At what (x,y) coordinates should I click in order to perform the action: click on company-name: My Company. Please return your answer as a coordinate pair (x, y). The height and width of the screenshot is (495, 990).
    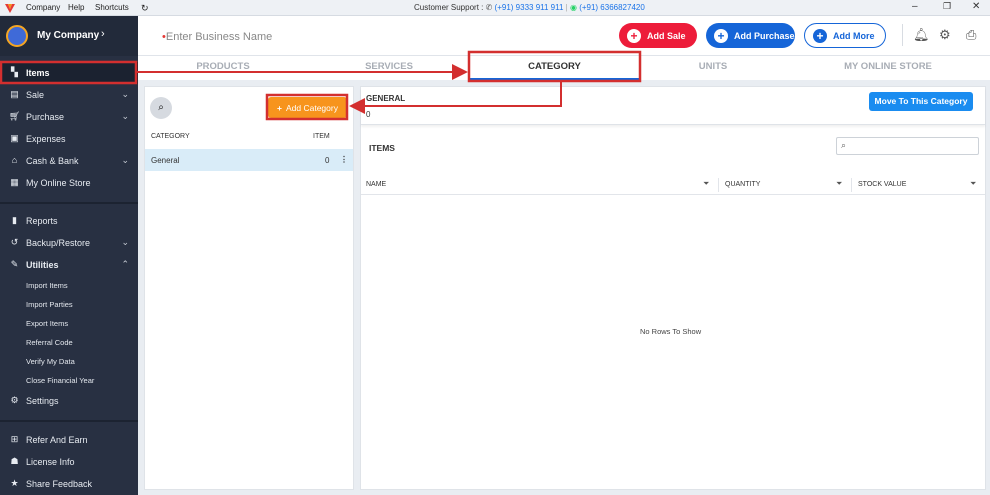
    Looking at the image, I should click on (68, 35).